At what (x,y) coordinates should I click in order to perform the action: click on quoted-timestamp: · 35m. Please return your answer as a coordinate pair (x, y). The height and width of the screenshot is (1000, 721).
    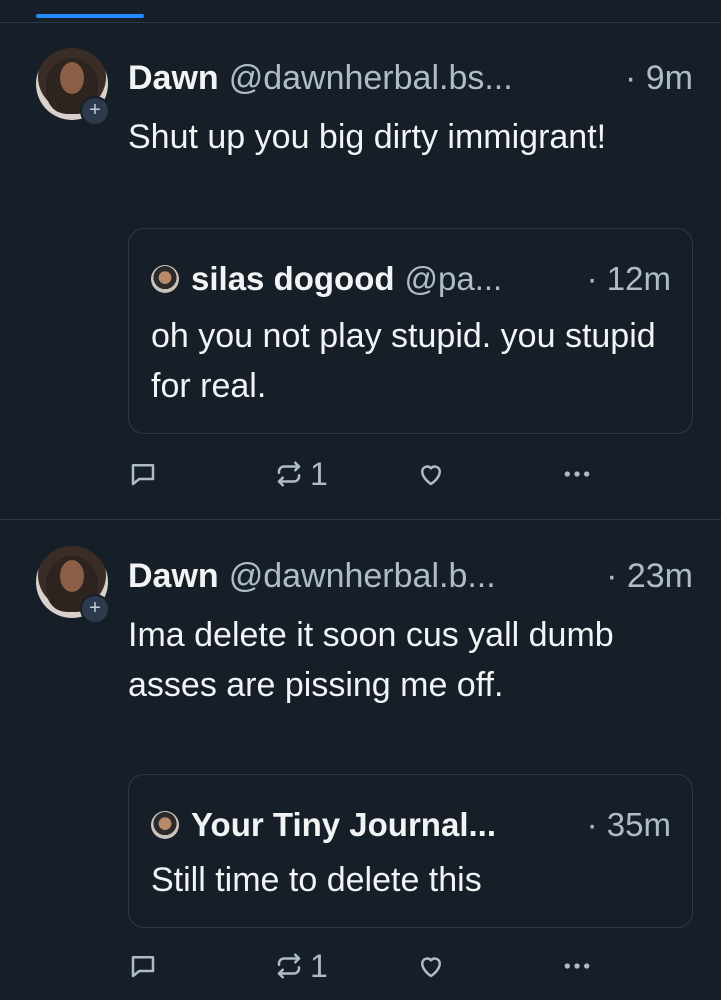
    Looking at the image, I should click on (628, 824).